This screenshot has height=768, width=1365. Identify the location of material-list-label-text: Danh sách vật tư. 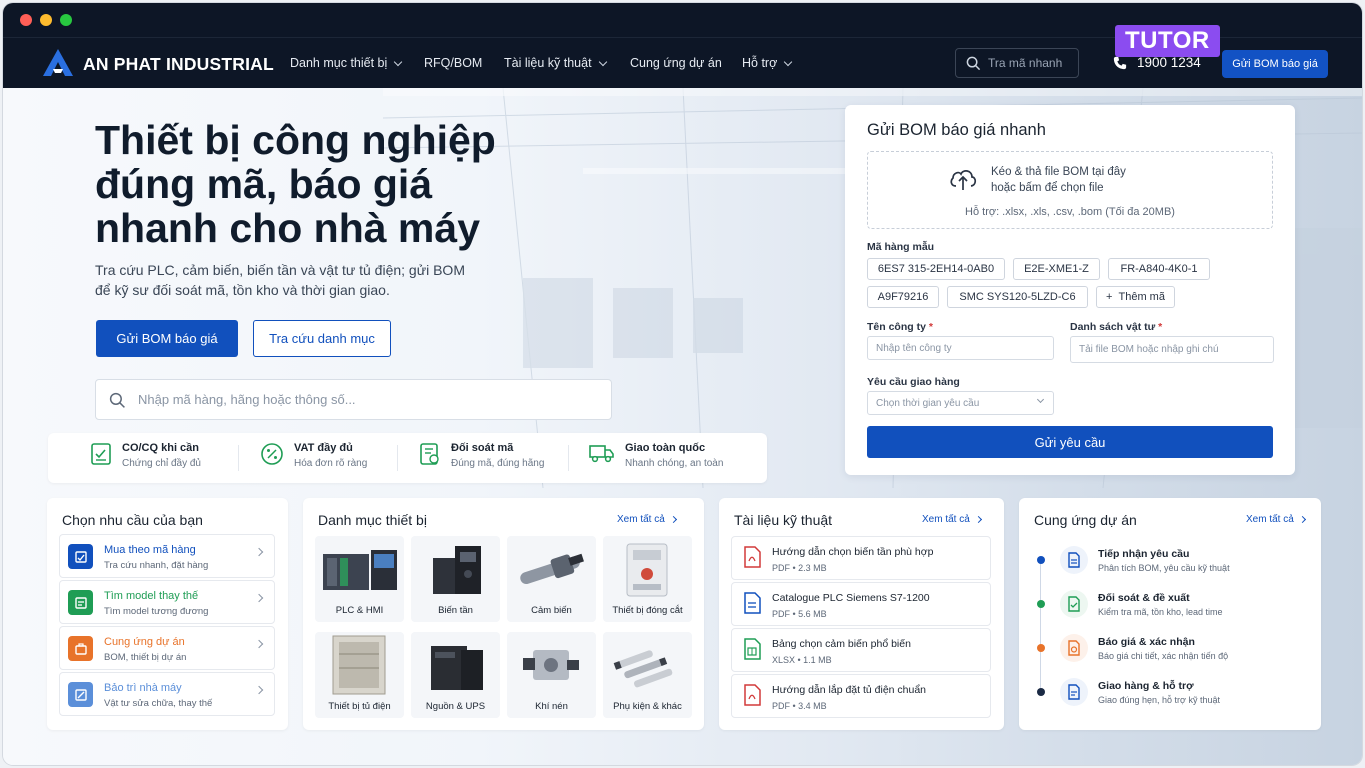
(1113, 327).